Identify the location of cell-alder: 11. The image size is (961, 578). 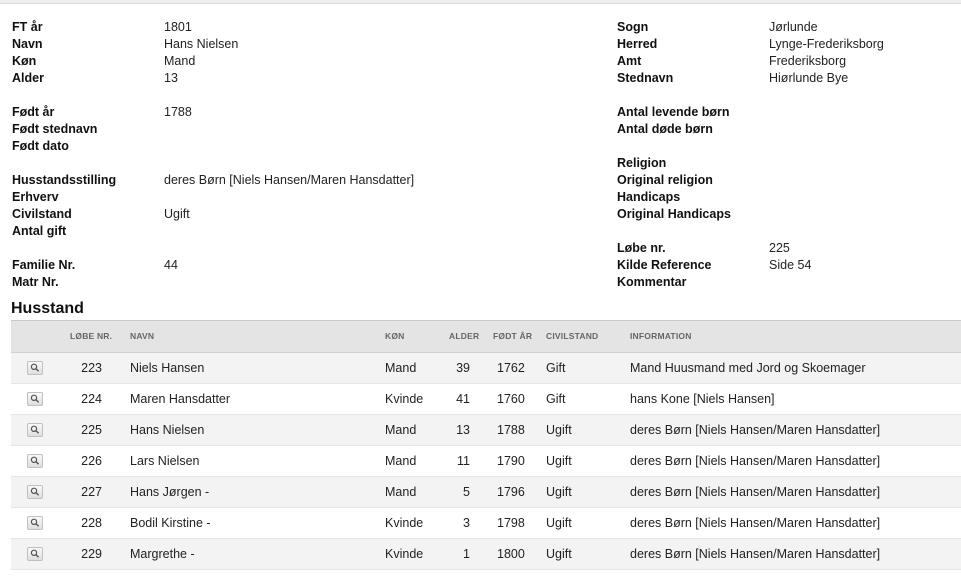
(463, 461).